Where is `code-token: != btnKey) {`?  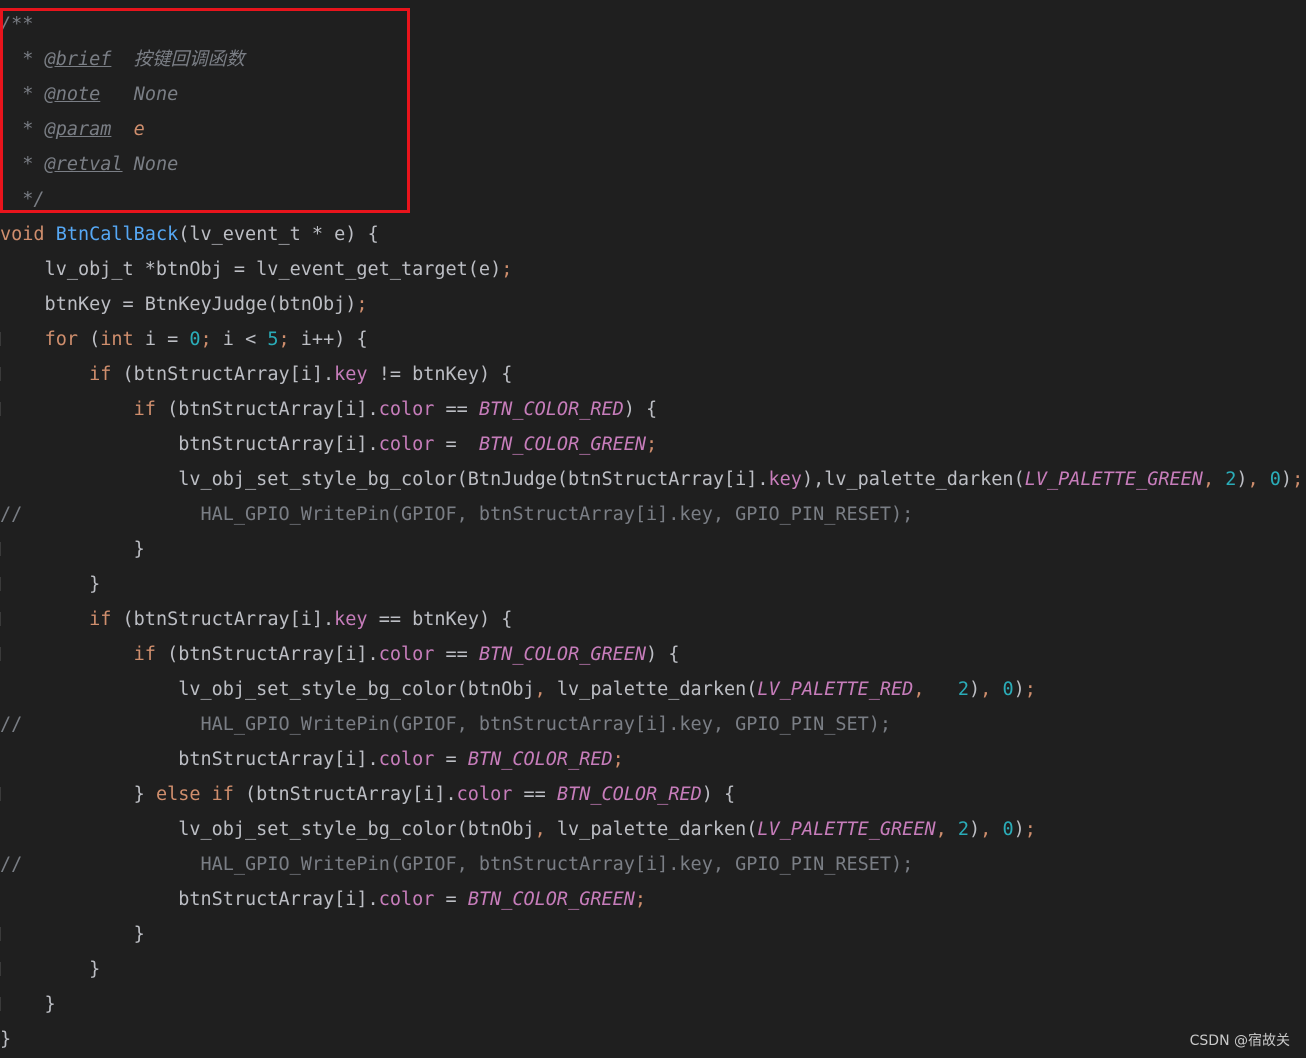 code-token: != btnKey) { is located at coordinates (440, 374).